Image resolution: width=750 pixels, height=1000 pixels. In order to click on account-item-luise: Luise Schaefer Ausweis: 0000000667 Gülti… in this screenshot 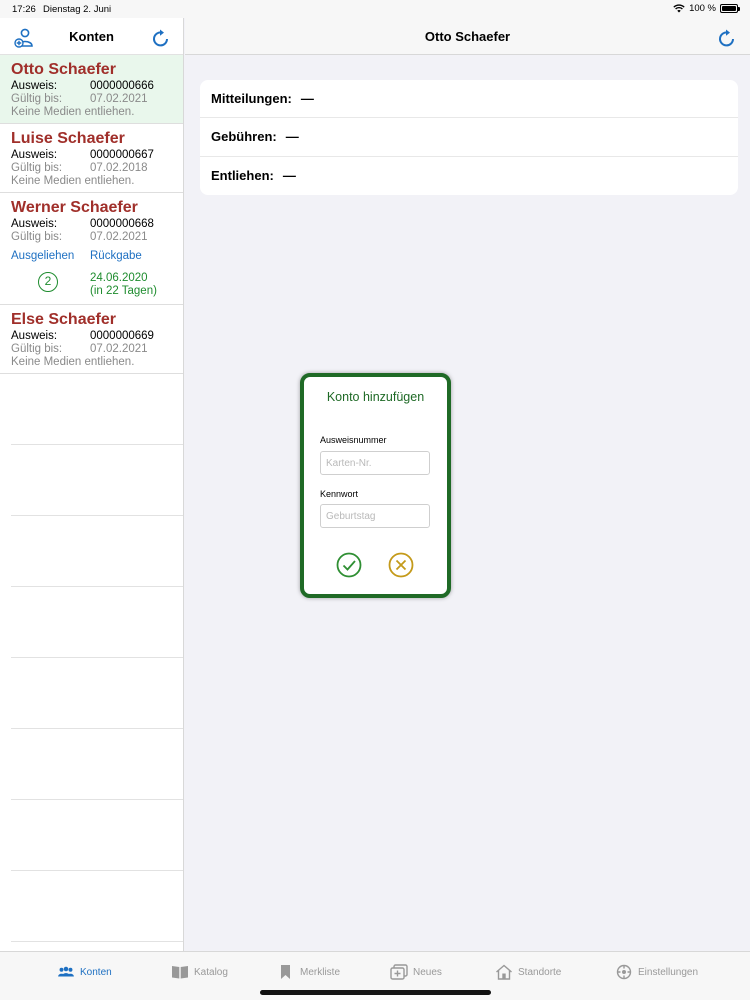, I will do `click(91, 158)`.